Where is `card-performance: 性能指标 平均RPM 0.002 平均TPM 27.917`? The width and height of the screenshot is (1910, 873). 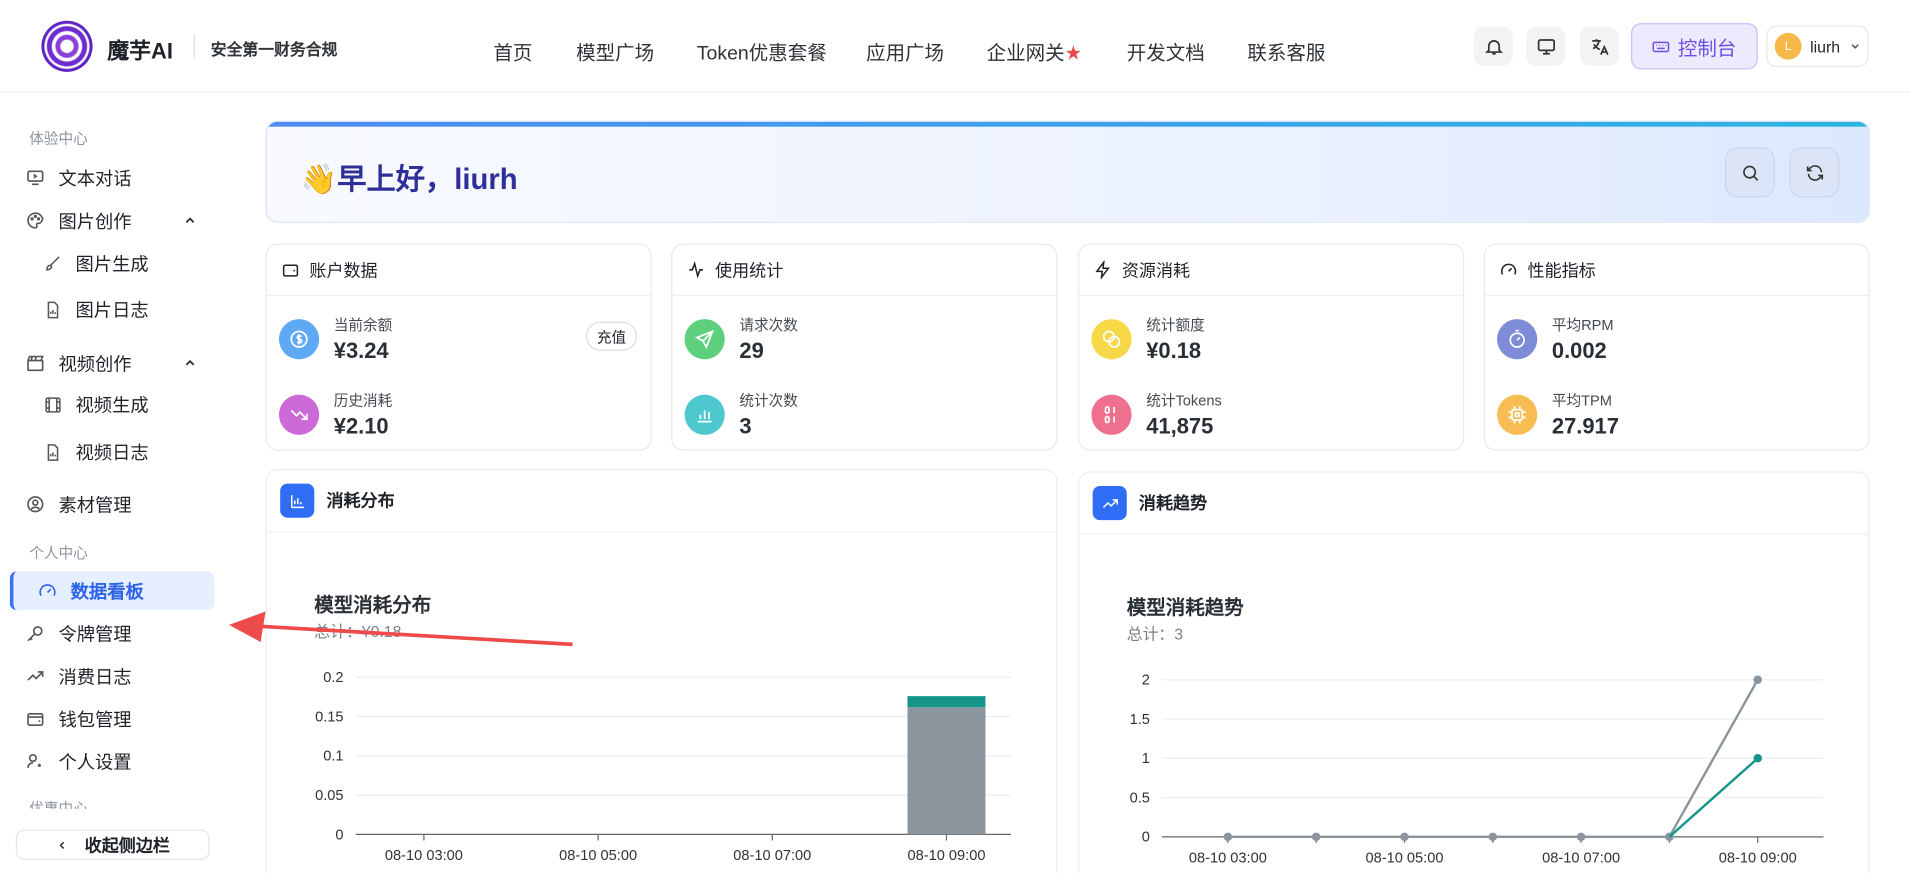 card-performance: 性能指标 平均RPM 0.002 平均TPM 27.917 is located at coordinates (1676, 347).